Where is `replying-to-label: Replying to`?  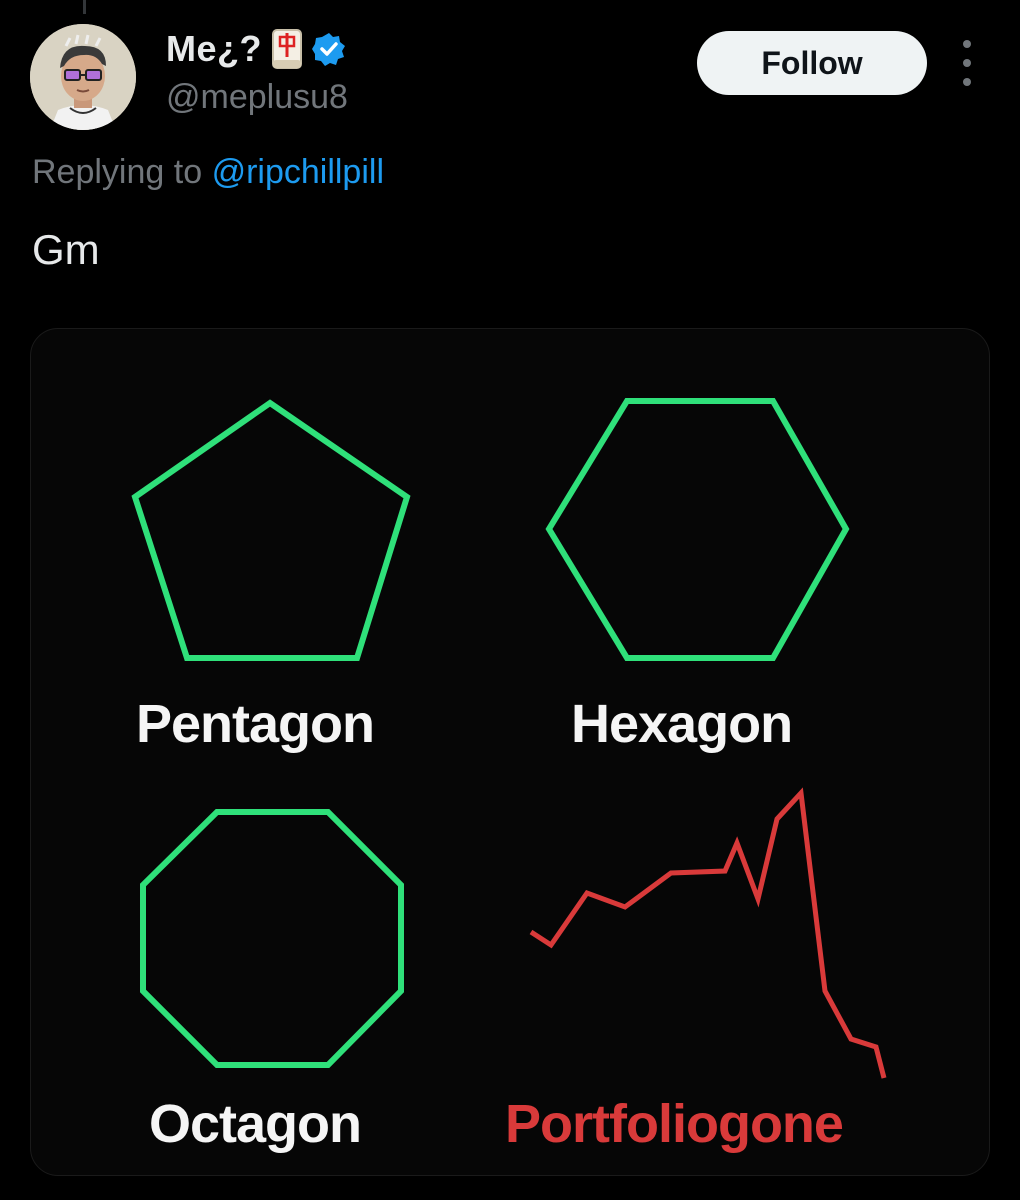
replying-to-label: Replying to is located at coordinates (117, 172).